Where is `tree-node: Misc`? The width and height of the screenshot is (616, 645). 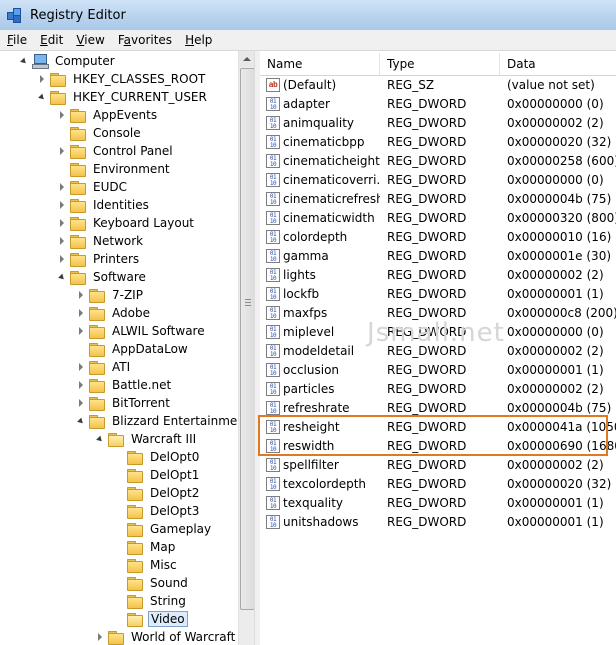
tree-node: Misc is located at coordinates (147, 565).